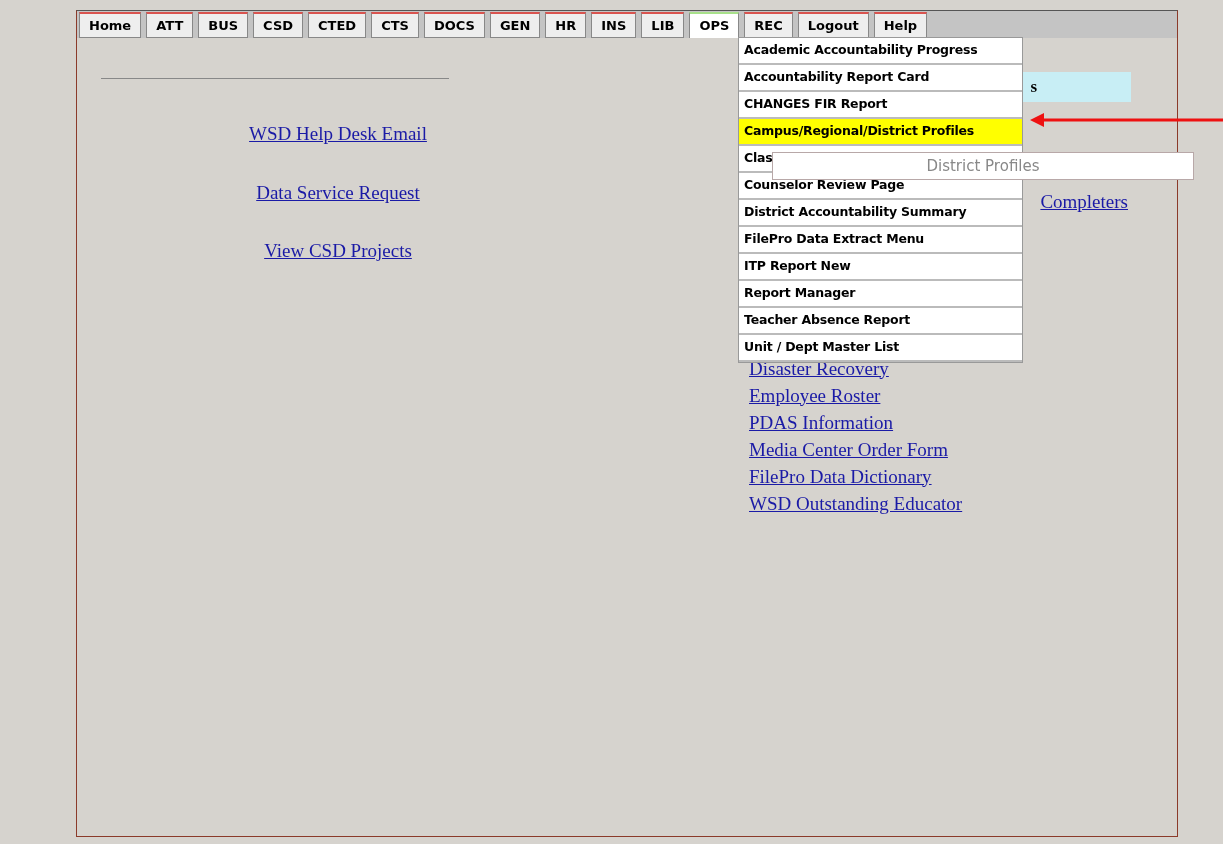 The width and height of the screenshot is (1223, 844). What do you see at coordinates (983, 166) in the screenshot?
I see `tooltip: District Profiles` at bounding box center [983, 166].